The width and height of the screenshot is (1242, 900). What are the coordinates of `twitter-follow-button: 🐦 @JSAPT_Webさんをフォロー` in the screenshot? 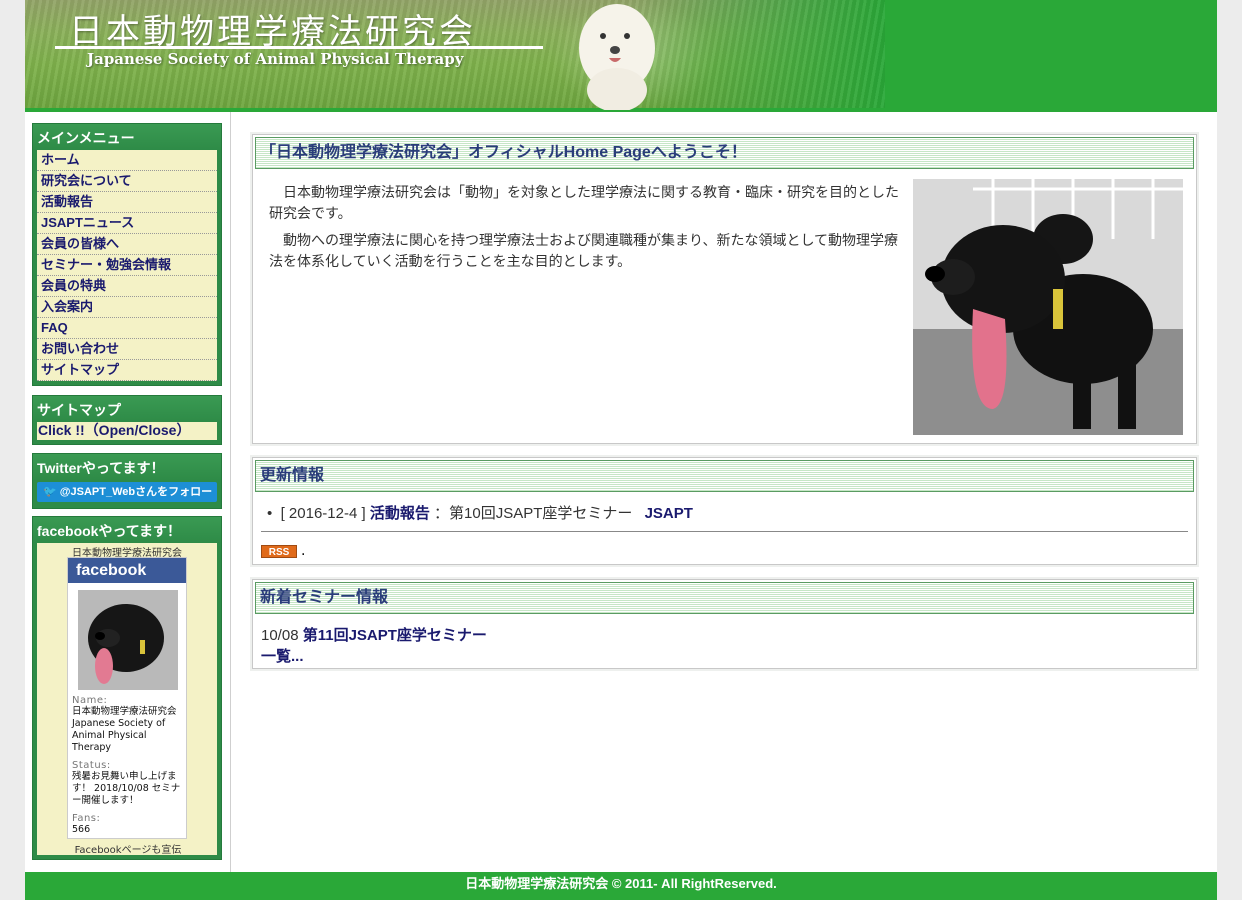 It's located at (127, 492).